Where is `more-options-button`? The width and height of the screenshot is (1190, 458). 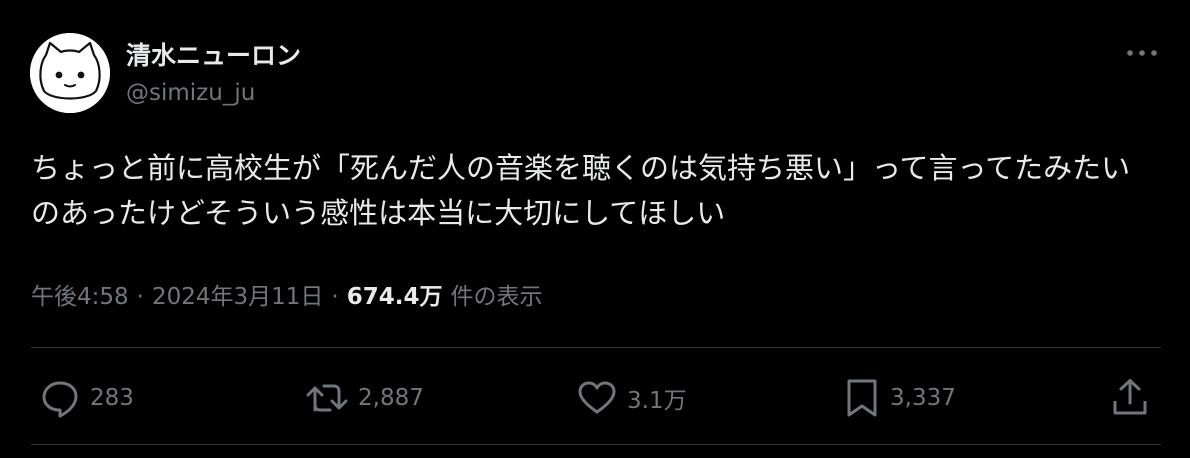
more-options-button is located at coordinates (1142, 53).